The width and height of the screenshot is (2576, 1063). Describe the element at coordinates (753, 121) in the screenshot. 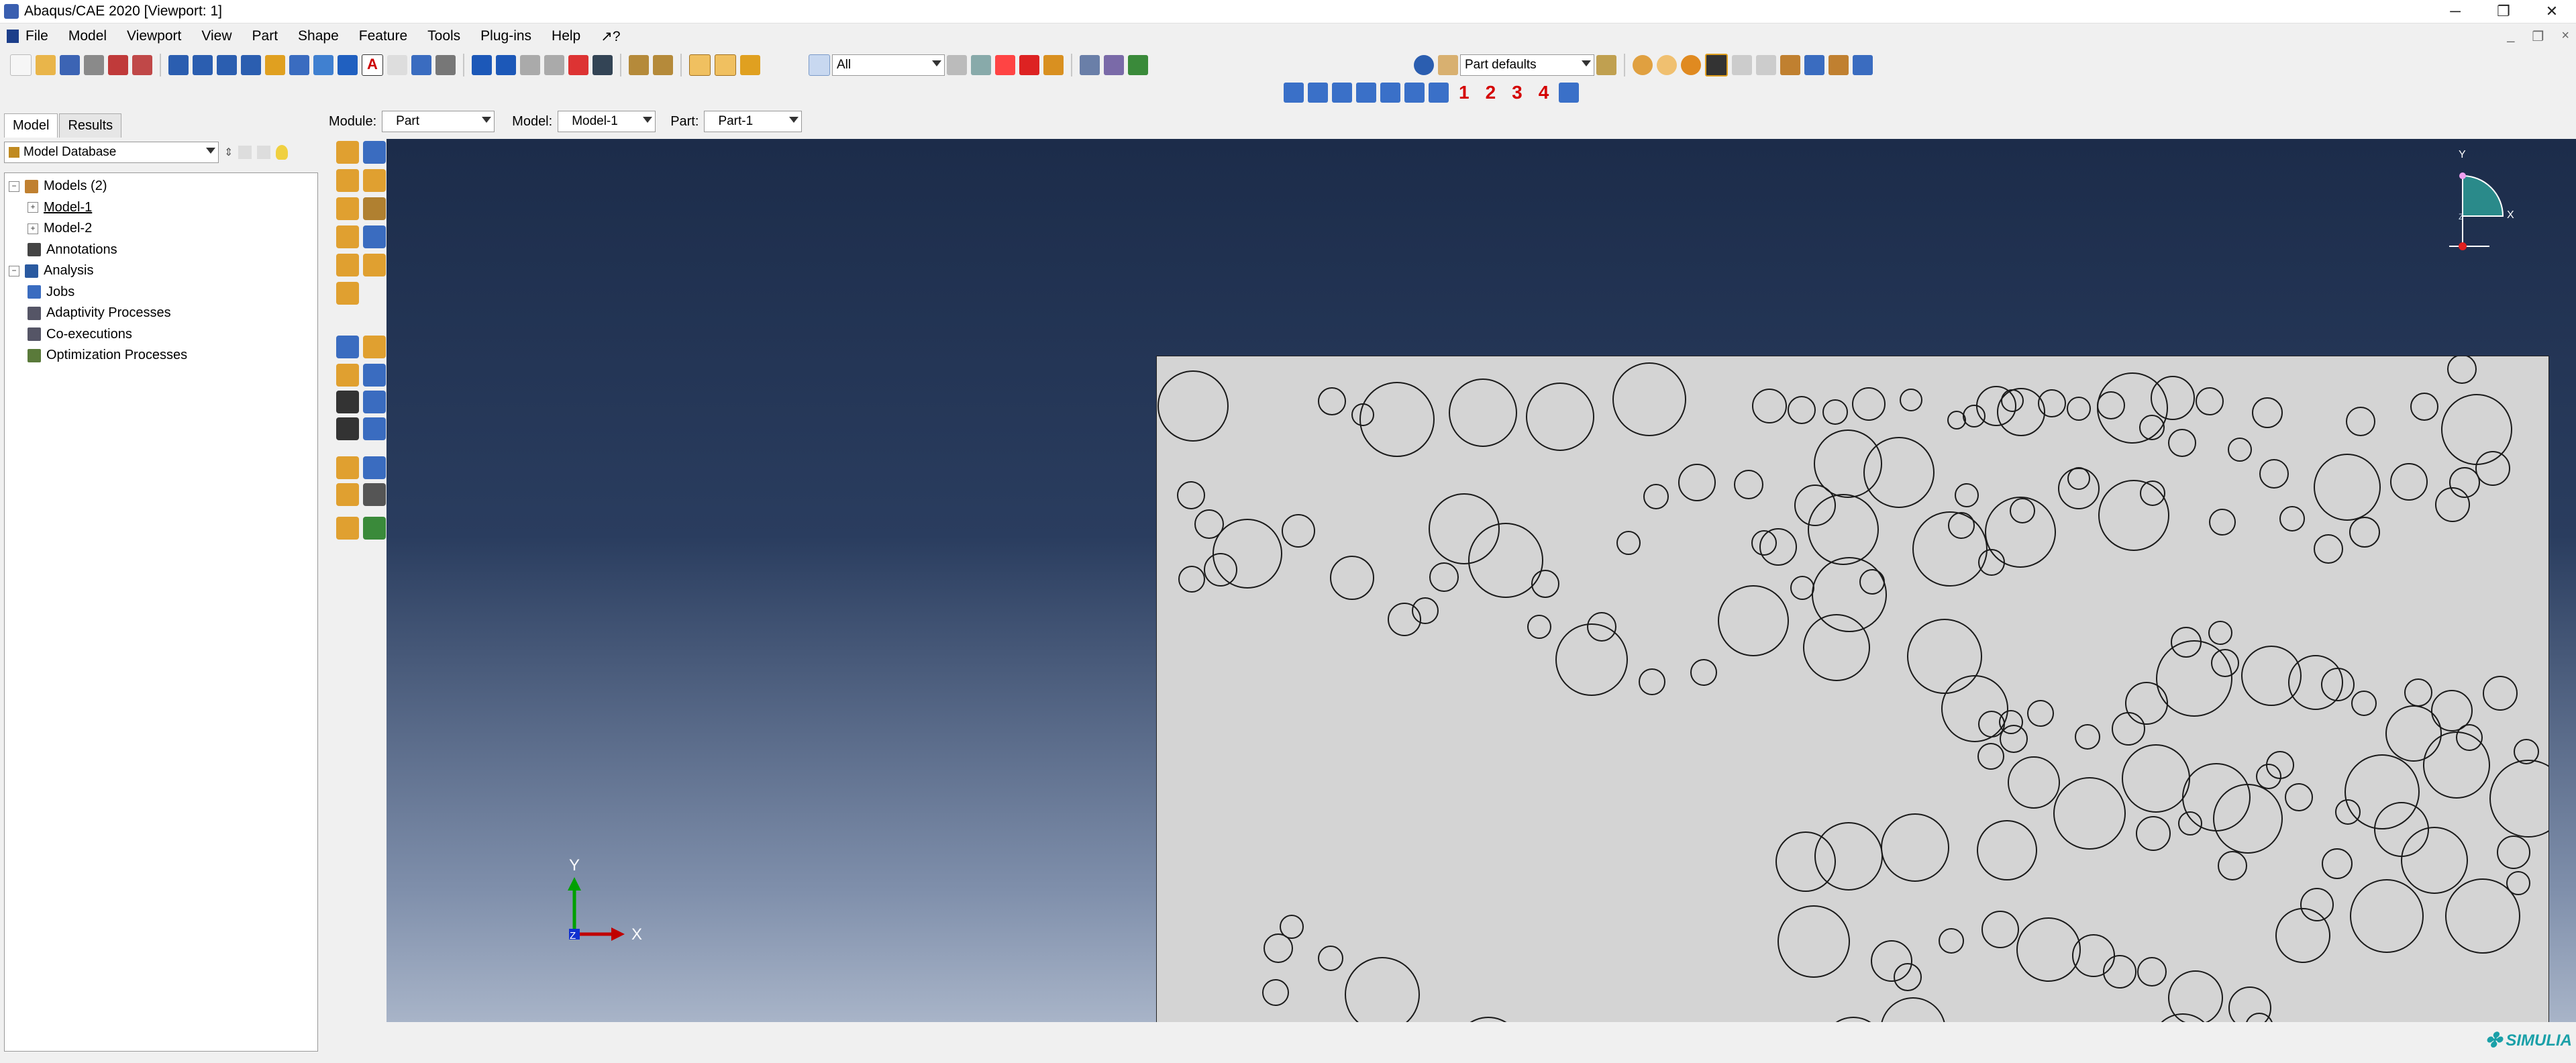

I see `part-select: Part-1` at that location.